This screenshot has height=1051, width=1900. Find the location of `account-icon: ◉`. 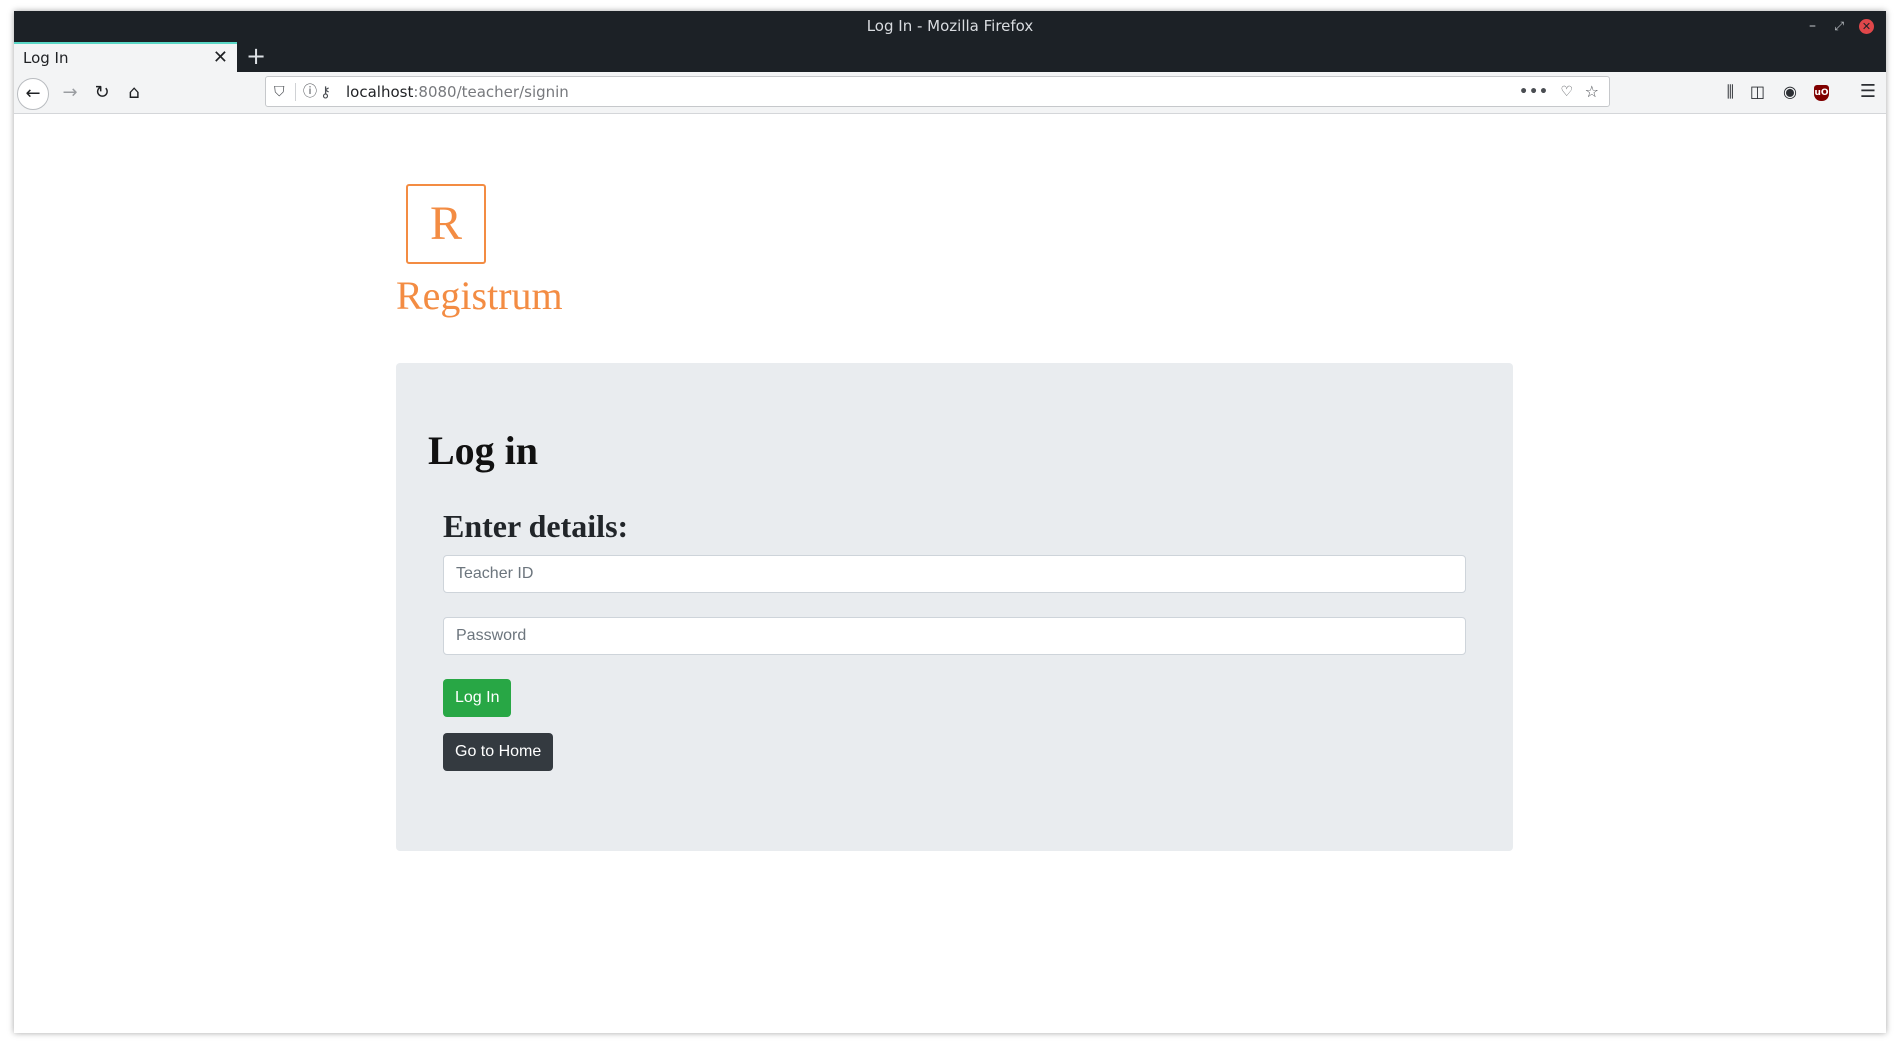

account-icon: ◉ is located at coordinates (1790, 92).